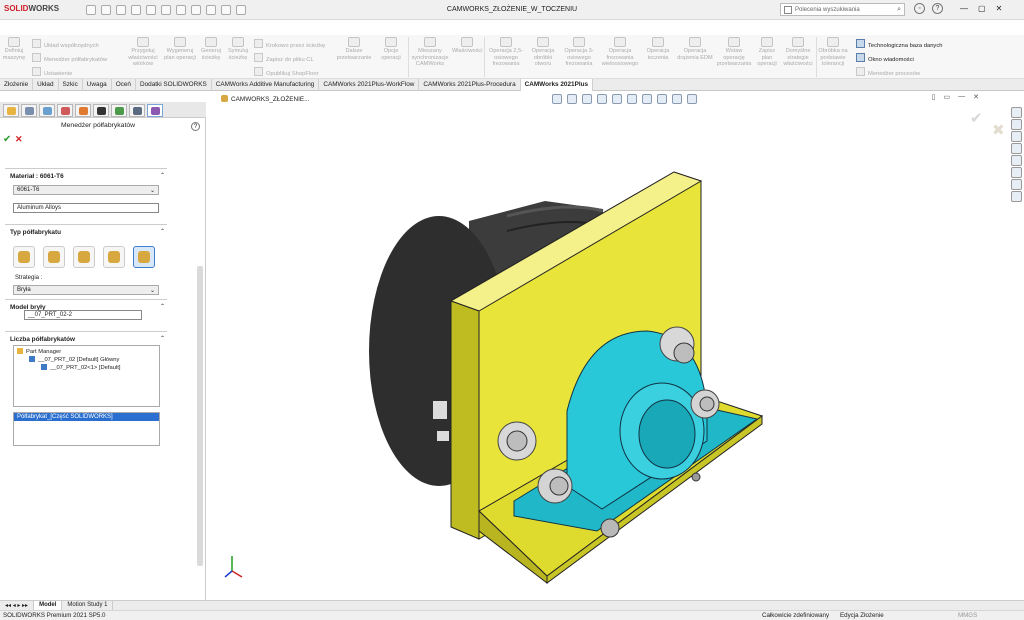 The image size is (1024, 620). I want to click on ok-checkmark-icon: ✔, so click(7, 139).